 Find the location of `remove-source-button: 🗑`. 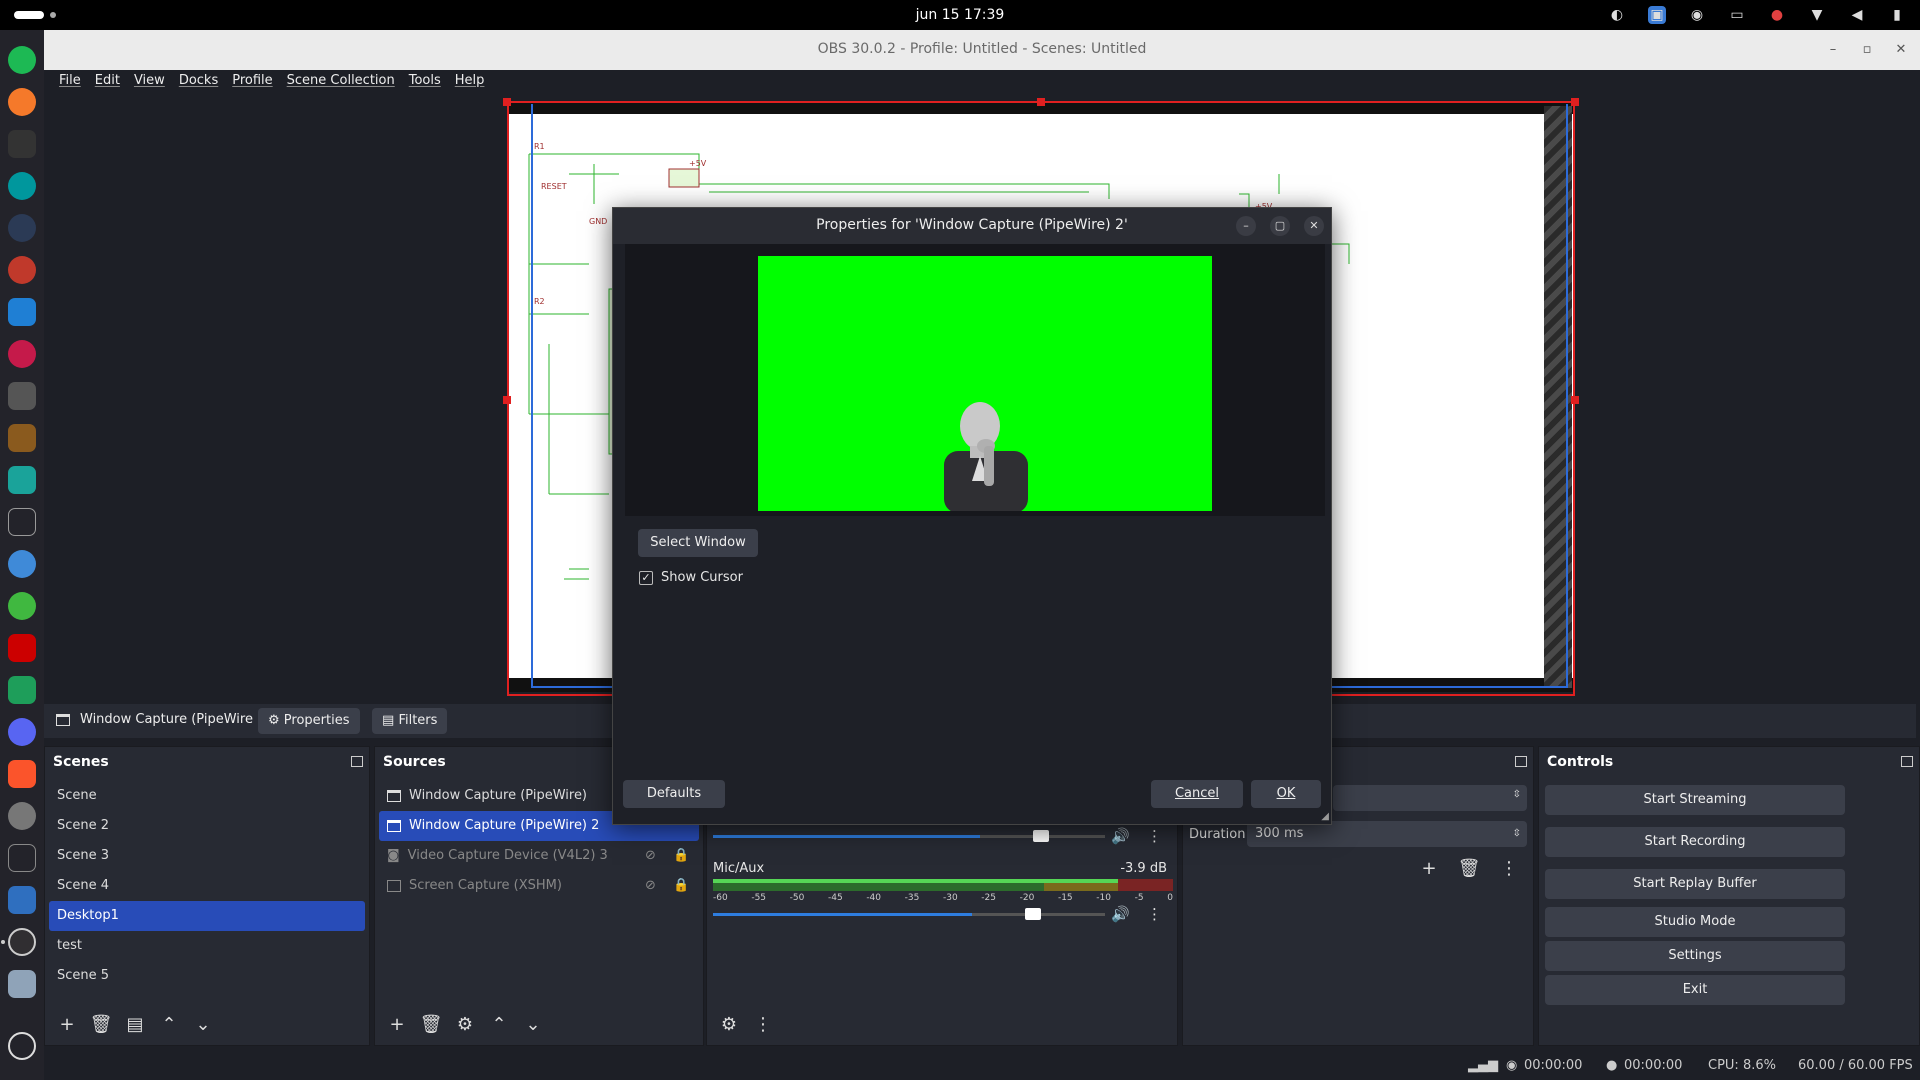

remove-source-button: 🗑 is located at coordinates (431, 1025).